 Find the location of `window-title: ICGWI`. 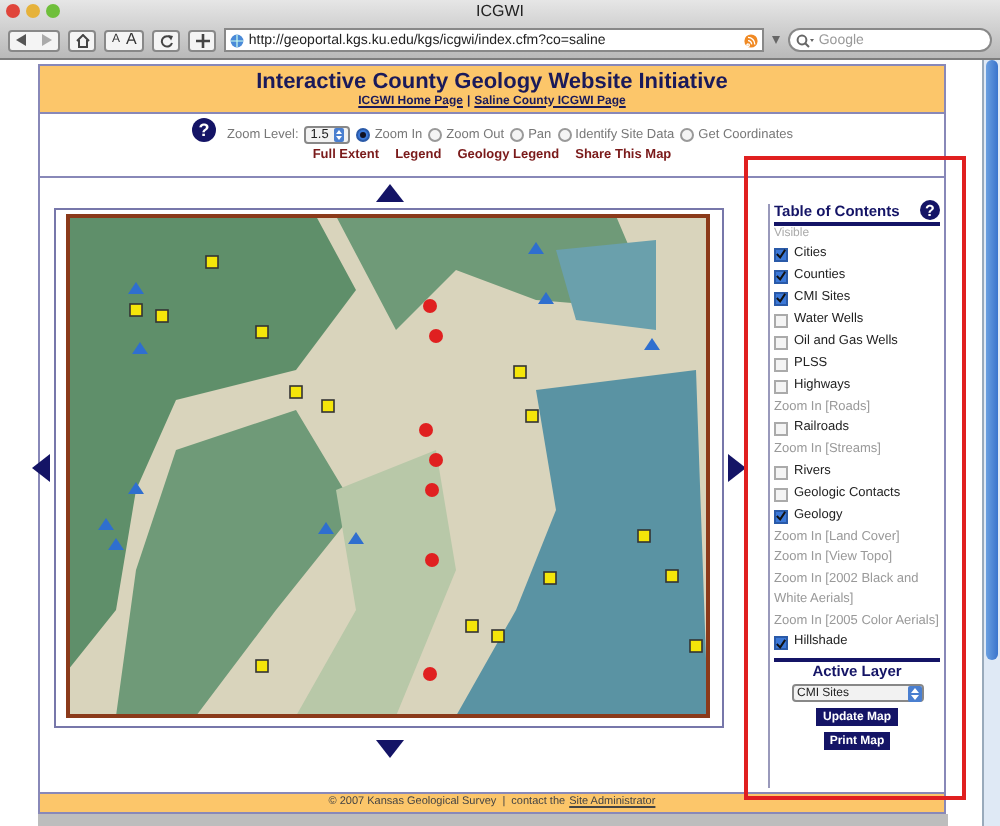

window-title: ICGWI is located at coordinates (500, 11).